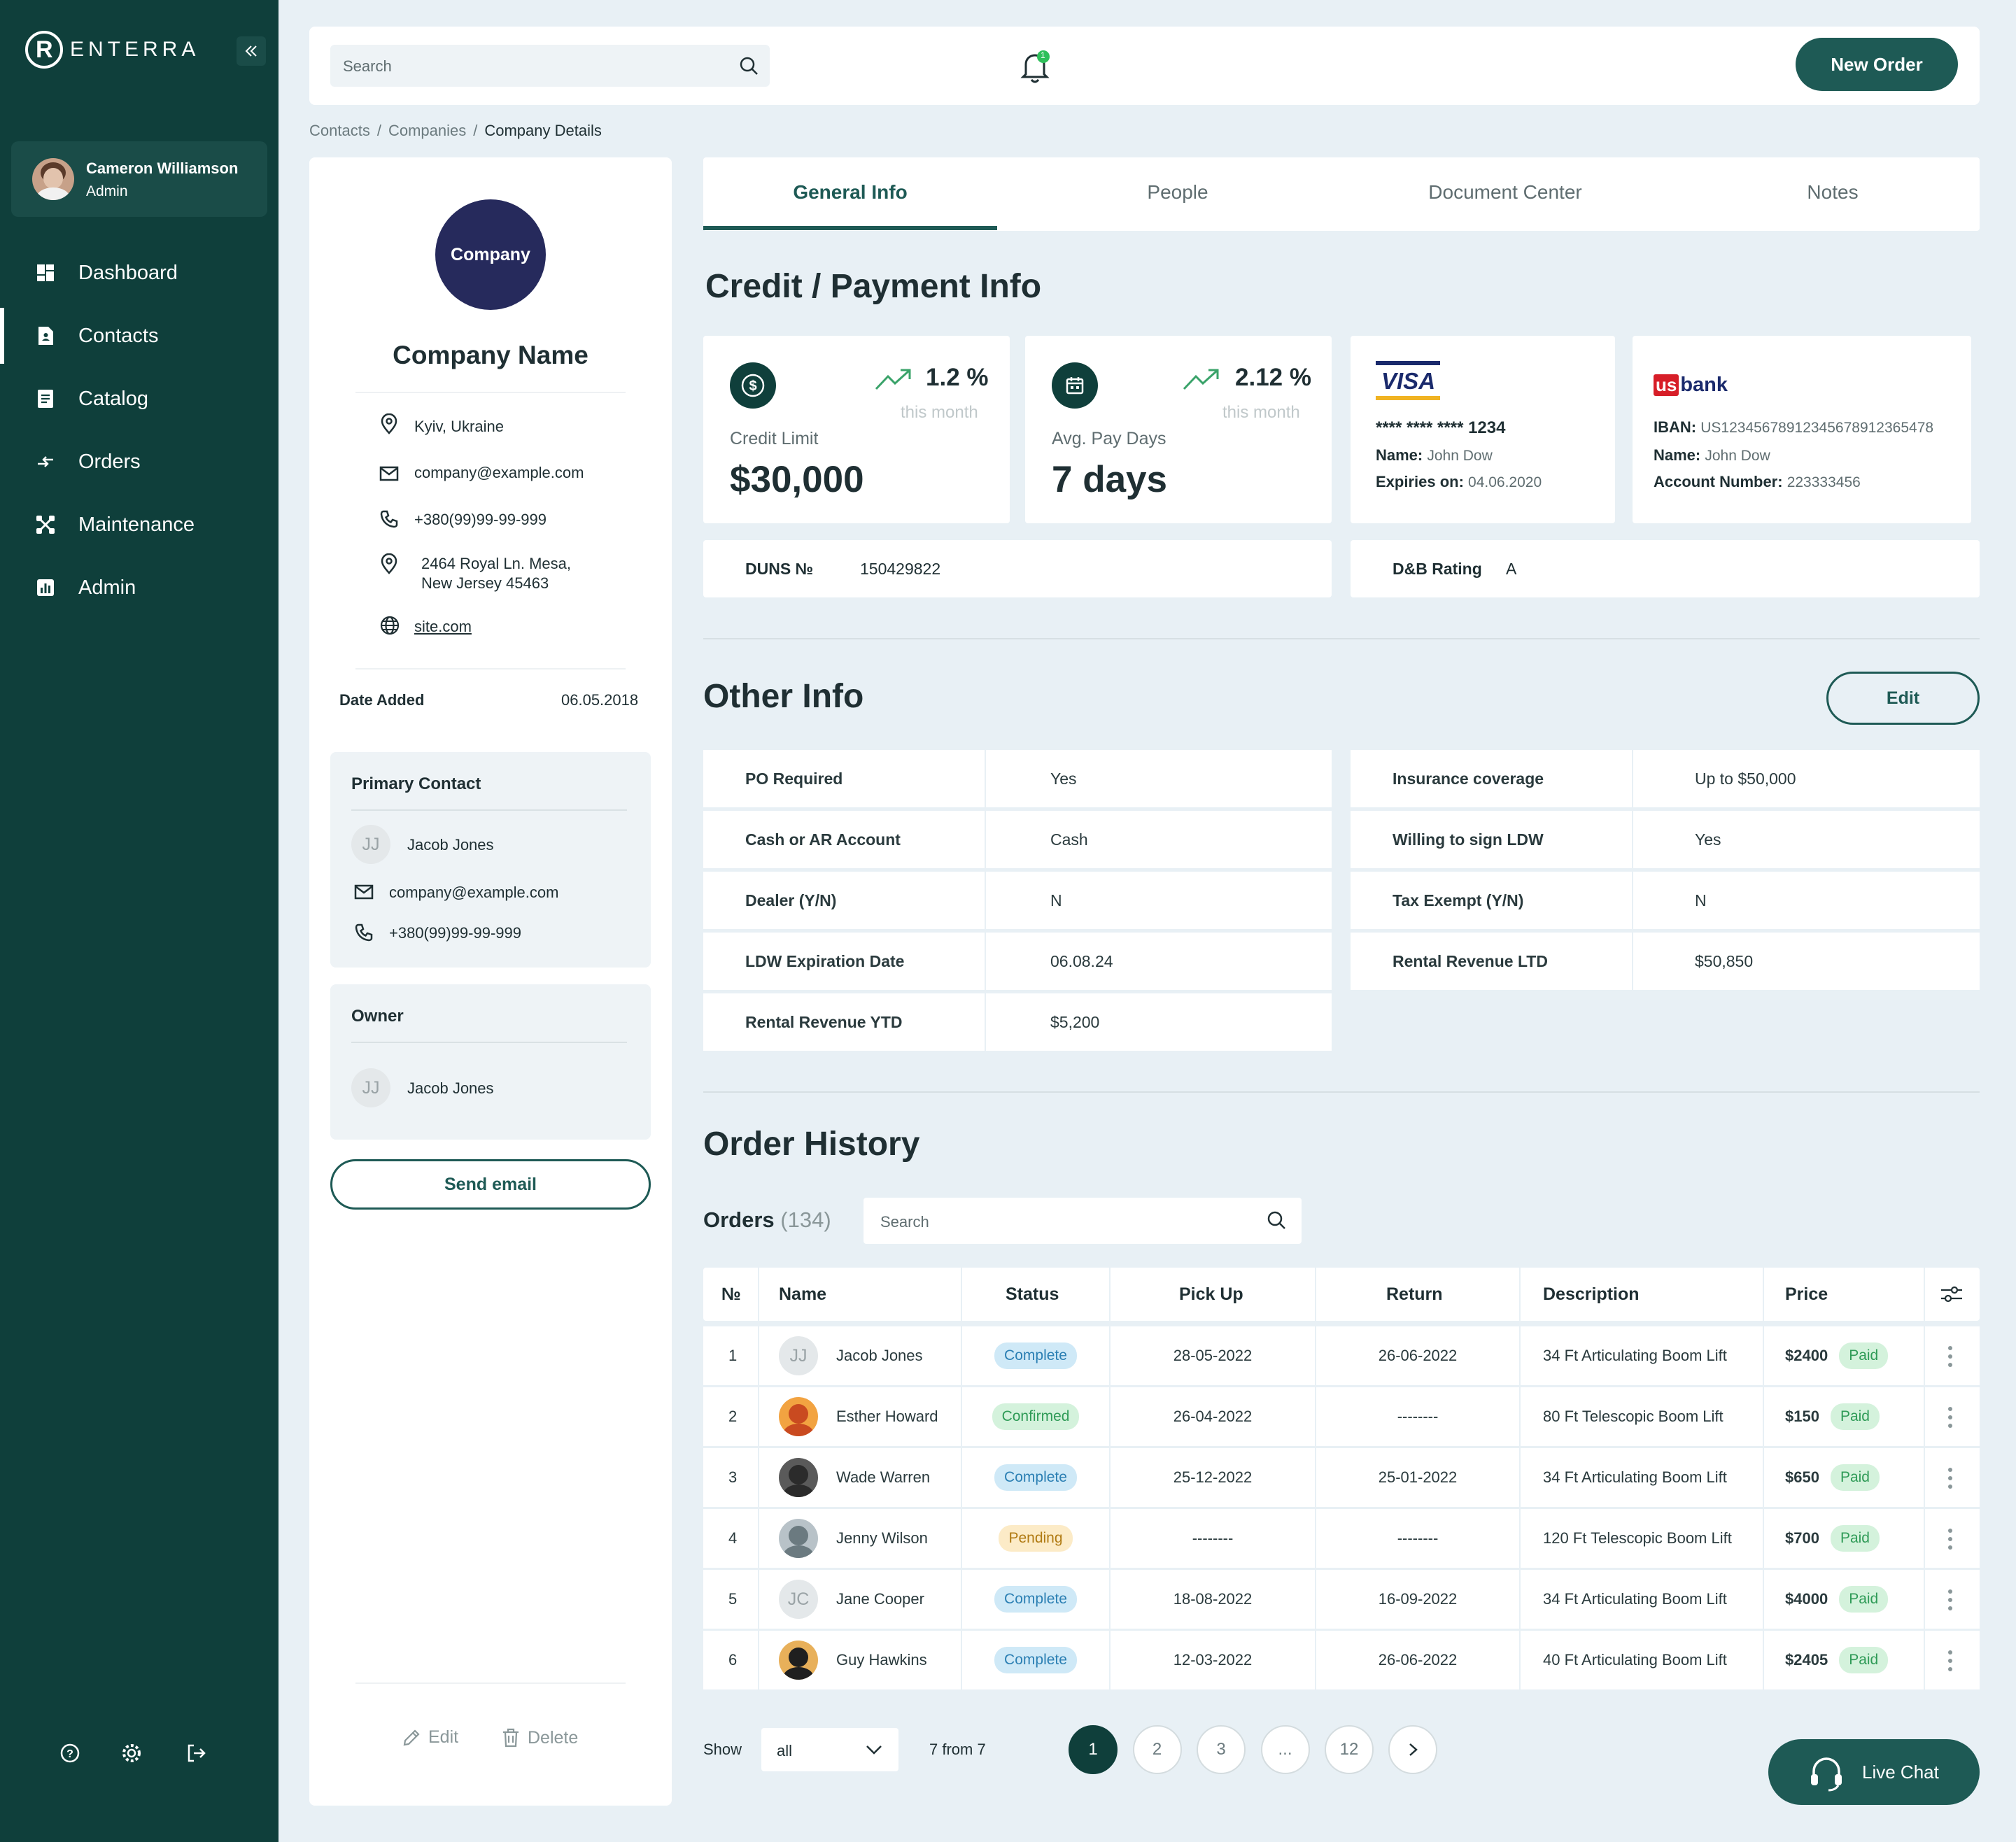 This screenshot has width=2016, height=1842. I want to click on filter-settings-icon, so click(1951, 1294).